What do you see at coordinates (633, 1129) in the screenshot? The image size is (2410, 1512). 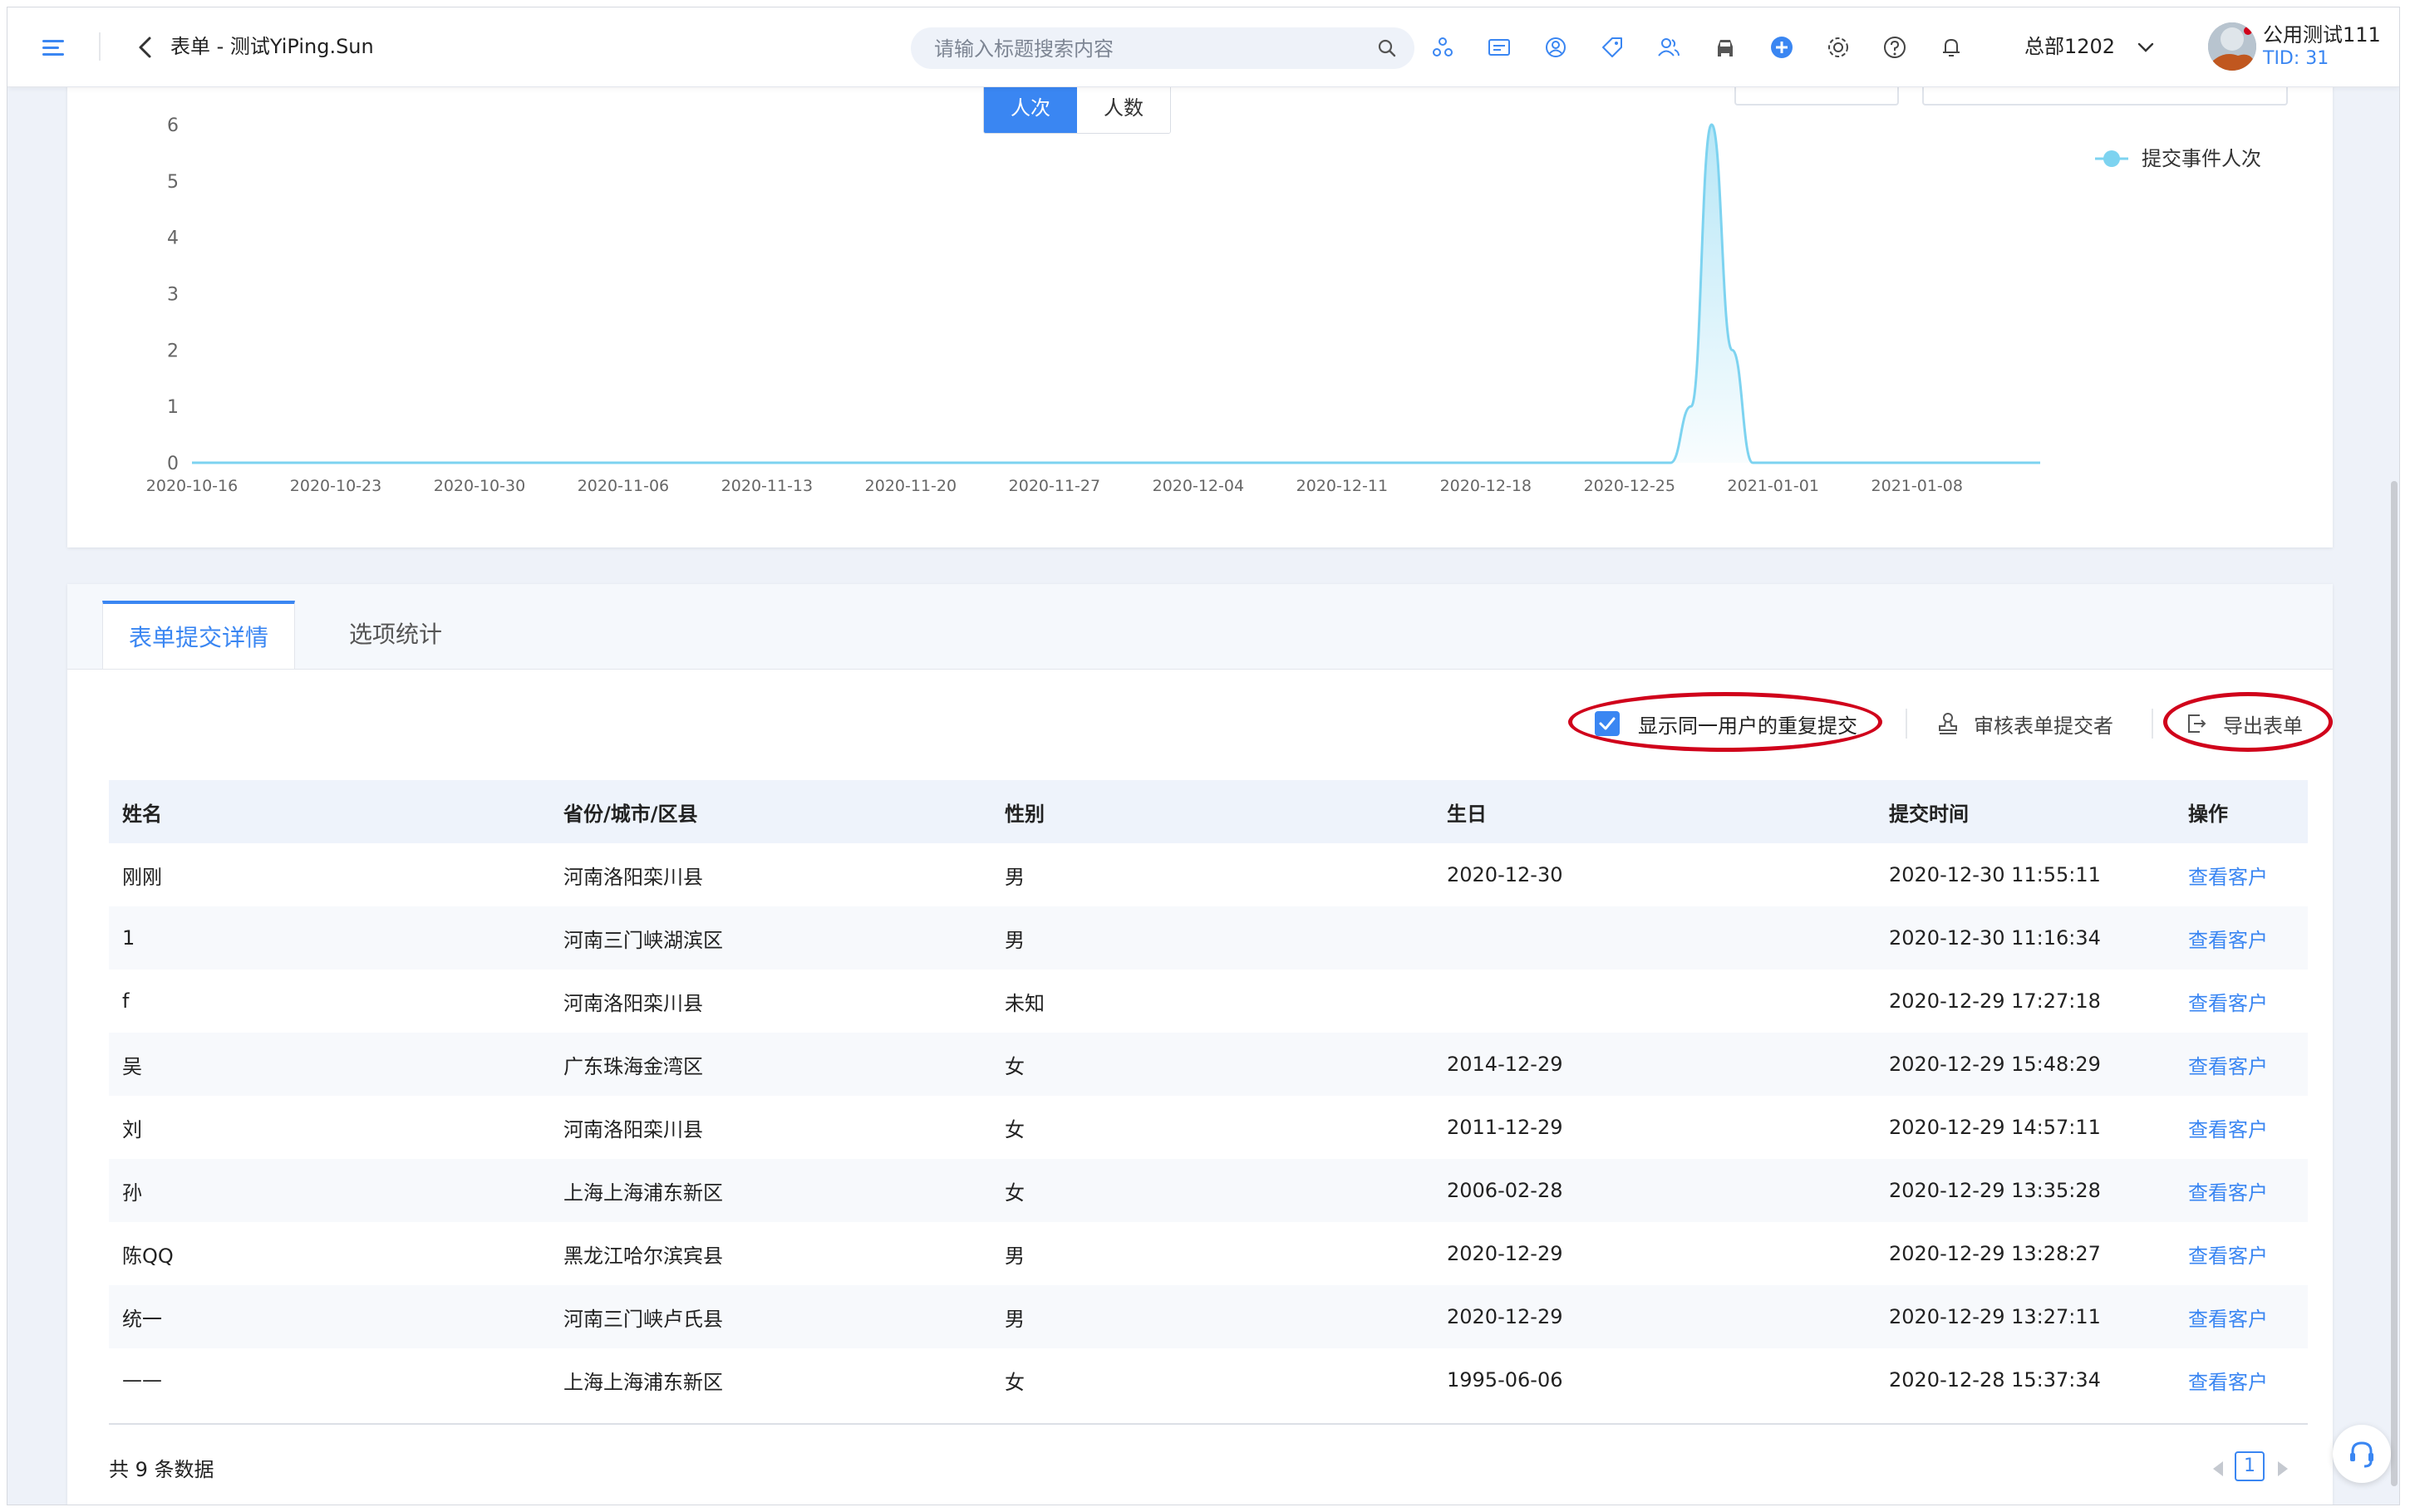 I see `table-cell: 河南洛阳栾川县` at bounding box center [633, 1129].